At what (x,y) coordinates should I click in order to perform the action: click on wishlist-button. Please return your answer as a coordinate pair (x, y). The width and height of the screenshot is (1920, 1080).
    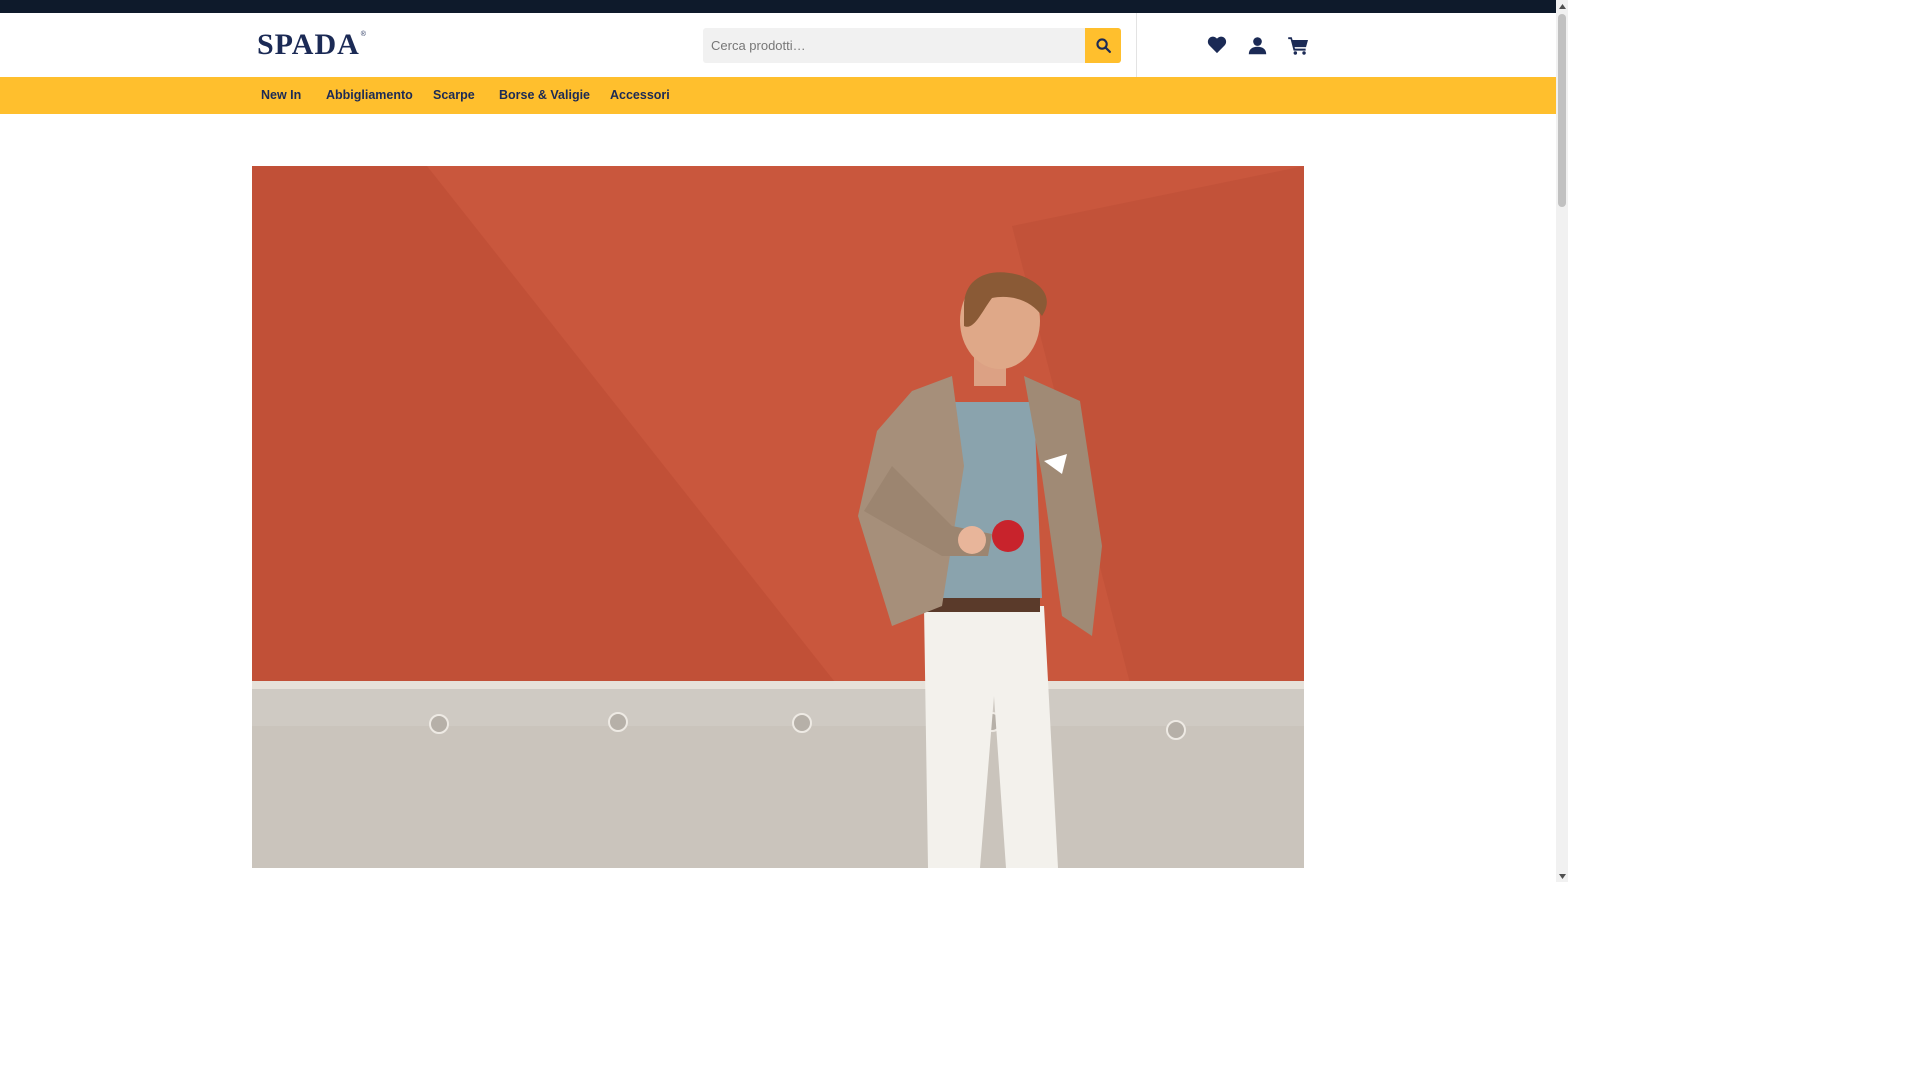
    Looking at the image, I should click on (1217, 45).